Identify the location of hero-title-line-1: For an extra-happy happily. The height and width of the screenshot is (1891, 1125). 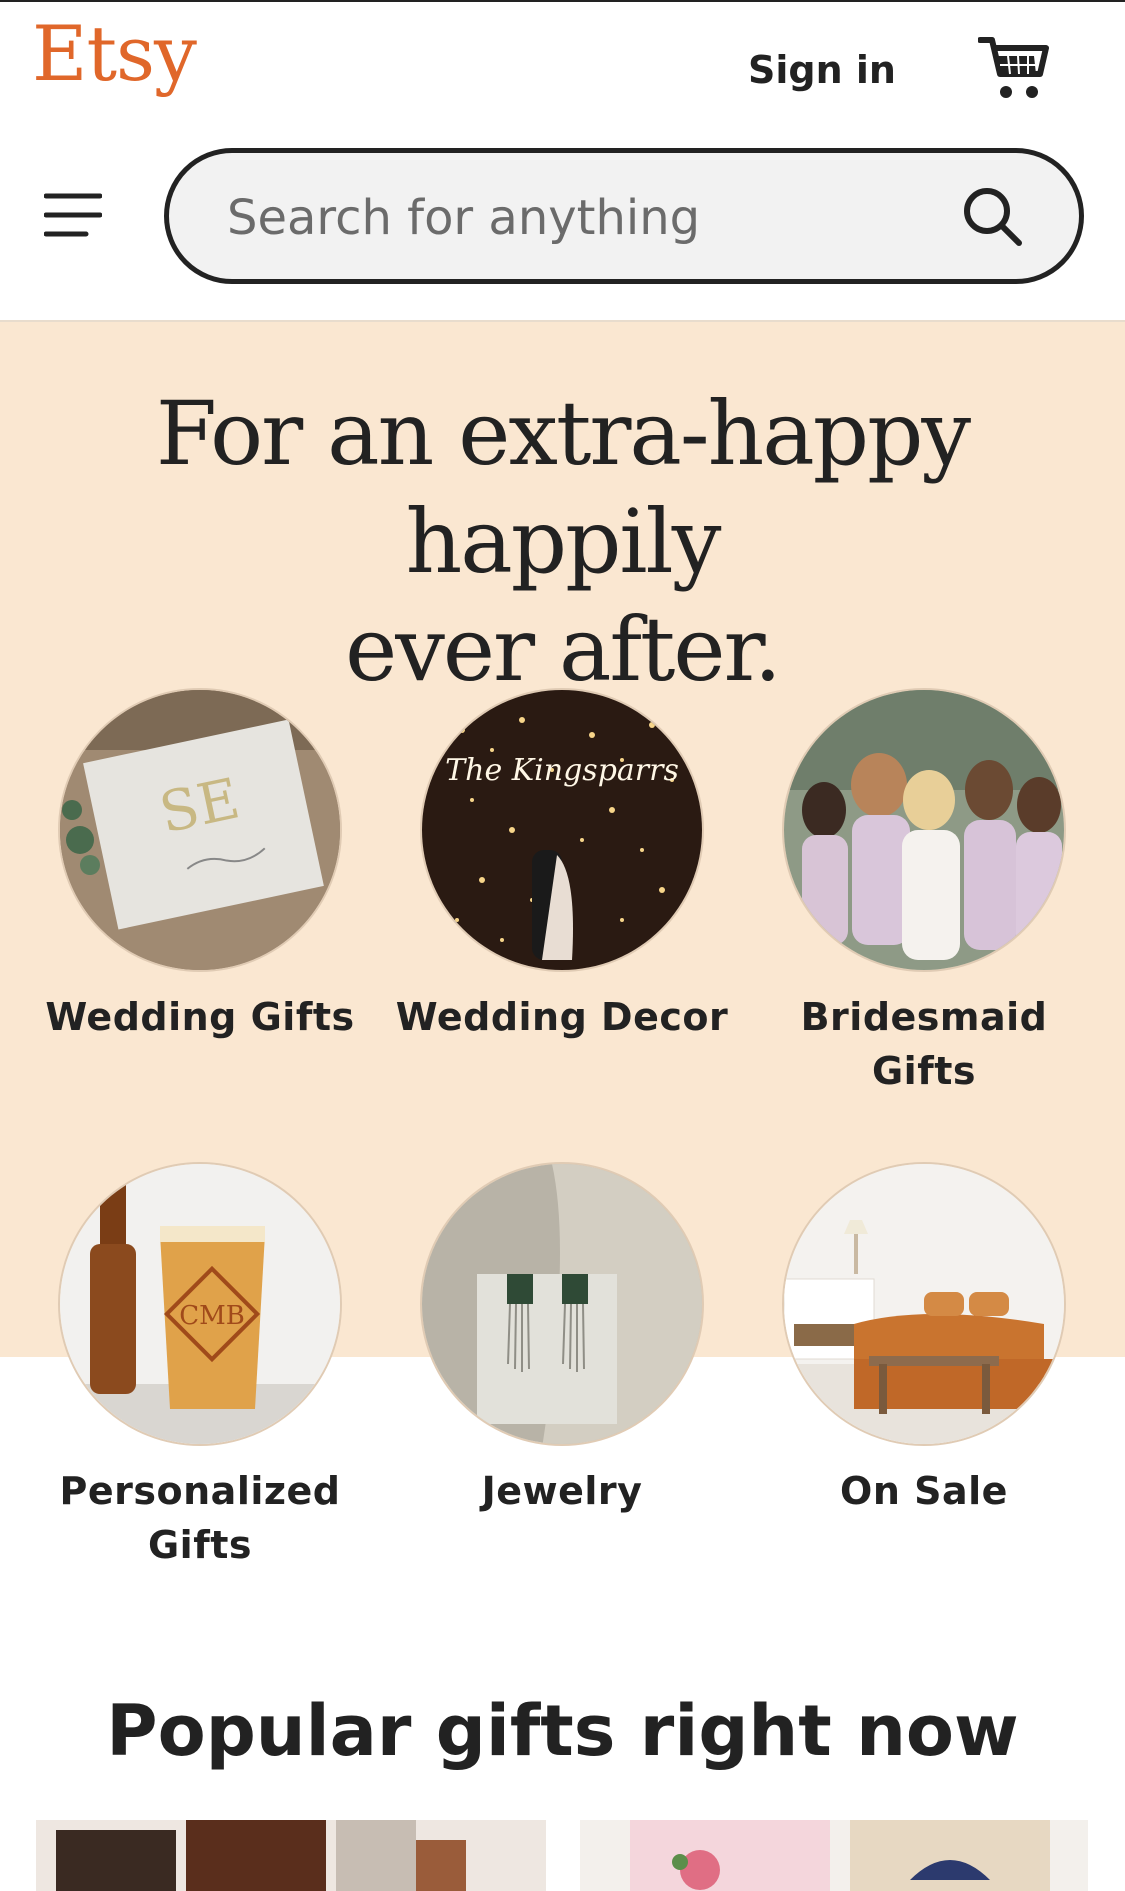
(563, 487).